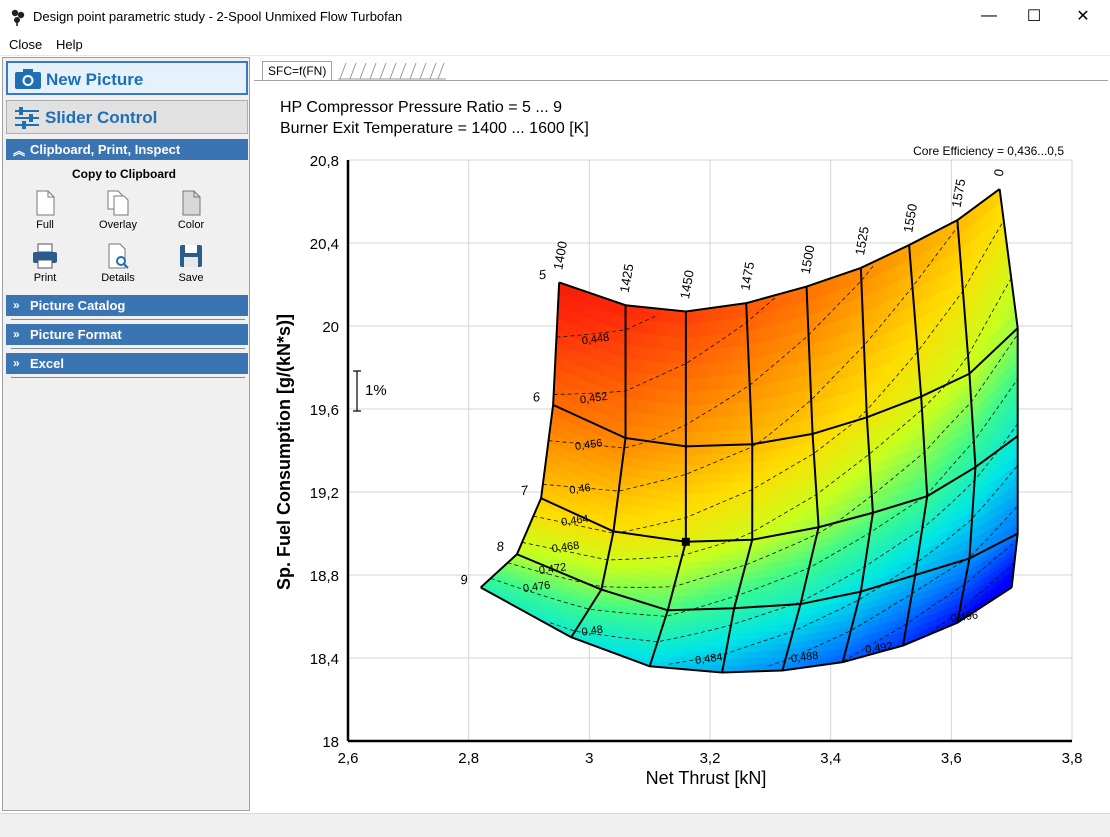 Image resolution: width=1110 pixels, height=837 pixels. What do you see at coordinates (127, 363) in the screenshot?
I see `excel-header: » Excel` at bounding box center [127, 363].